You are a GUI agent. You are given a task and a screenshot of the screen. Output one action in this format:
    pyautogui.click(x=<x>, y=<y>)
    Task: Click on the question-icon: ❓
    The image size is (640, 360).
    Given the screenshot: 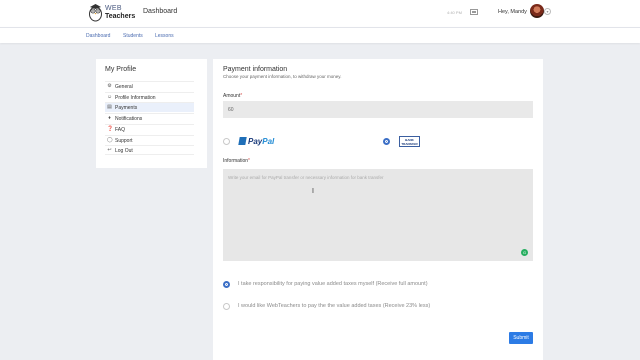 What is the action you would take?
    pyautogui.click(x=110, y=129)
    